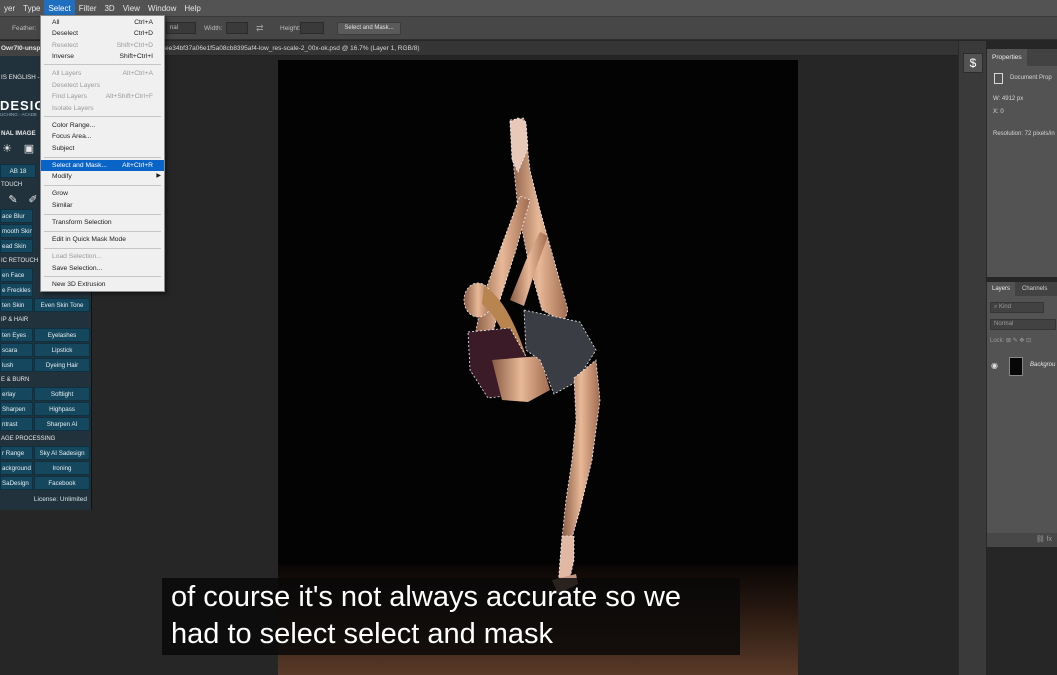  I want to click on eraser-icon: ✐, so click(33, 200).